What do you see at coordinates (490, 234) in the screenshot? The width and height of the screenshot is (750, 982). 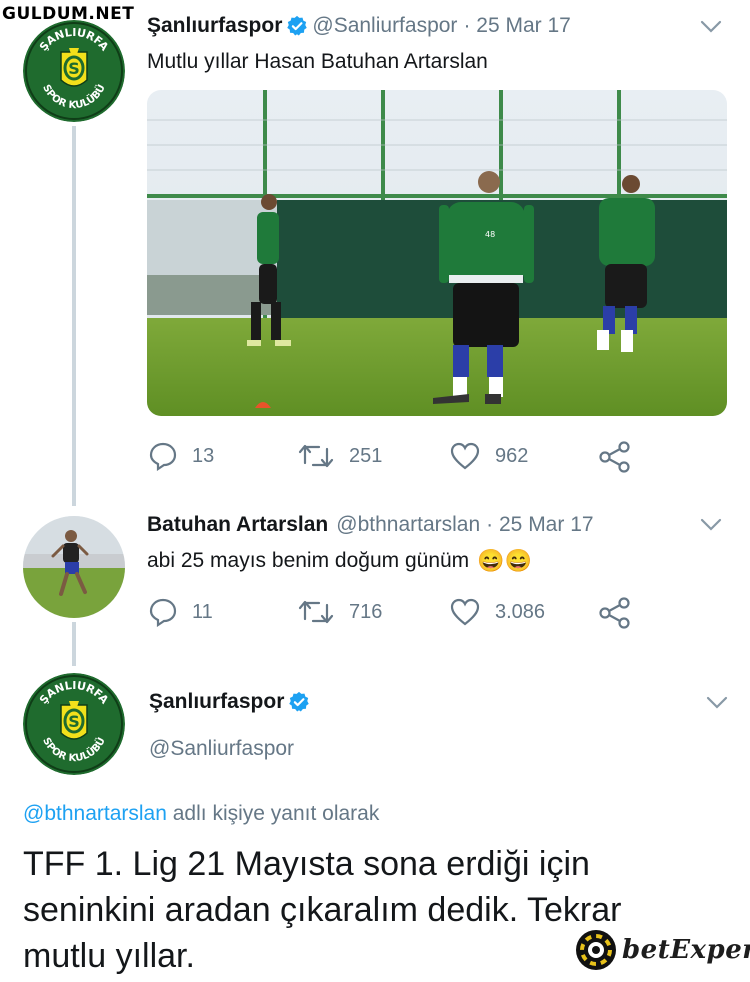 I see `jersey-number: 48` at bounding box center [490, 234].